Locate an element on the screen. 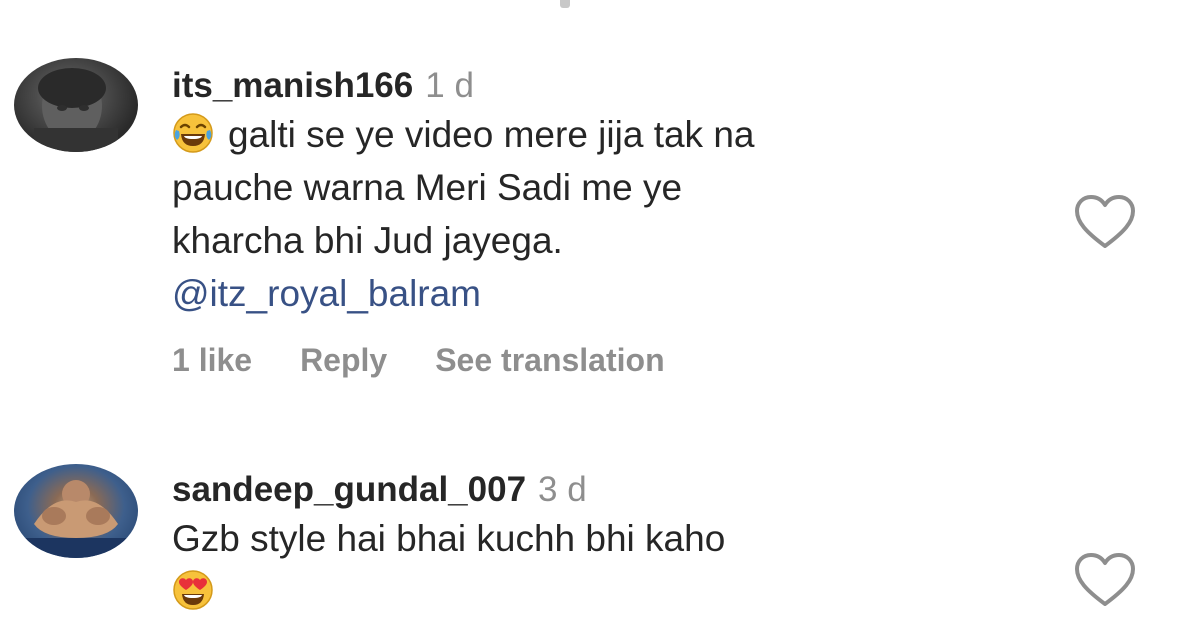 The height and width of the screenshot is (628, 1200). mention-link: @itz_royal_balram is located at coordinates (326, 293).